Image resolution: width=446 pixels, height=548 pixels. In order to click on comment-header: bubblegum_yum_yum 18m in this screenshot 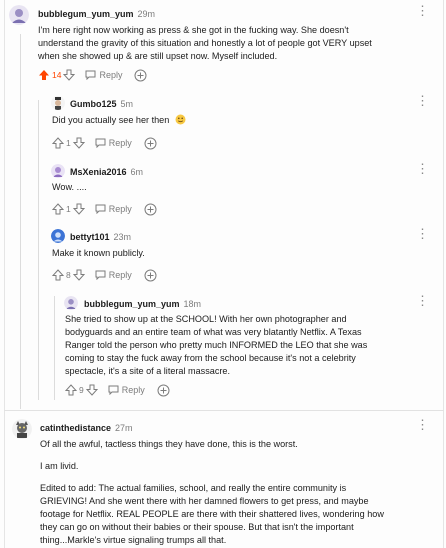, I will do `click(142, 304)`.